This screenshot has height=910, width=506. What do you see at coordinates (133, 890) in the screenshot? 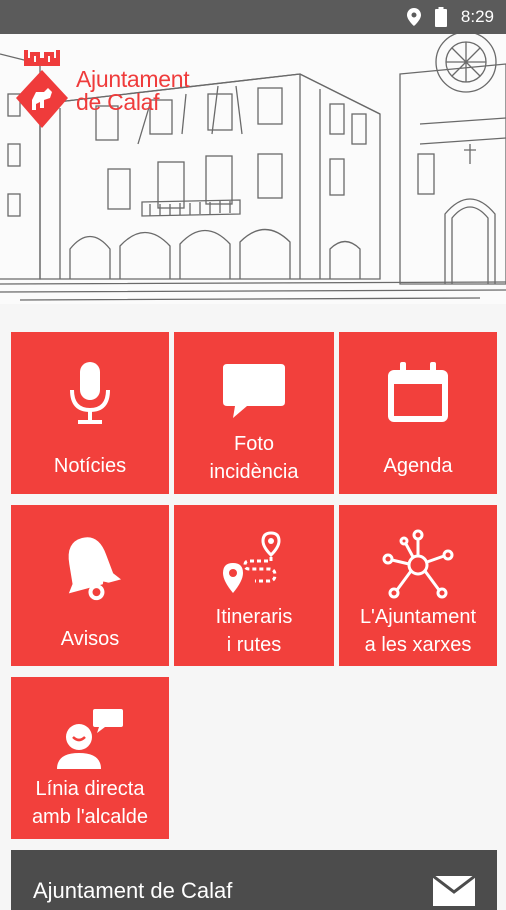
I see `footer-title: Ajuntament de Calaf` at bounding box center [133, 890].